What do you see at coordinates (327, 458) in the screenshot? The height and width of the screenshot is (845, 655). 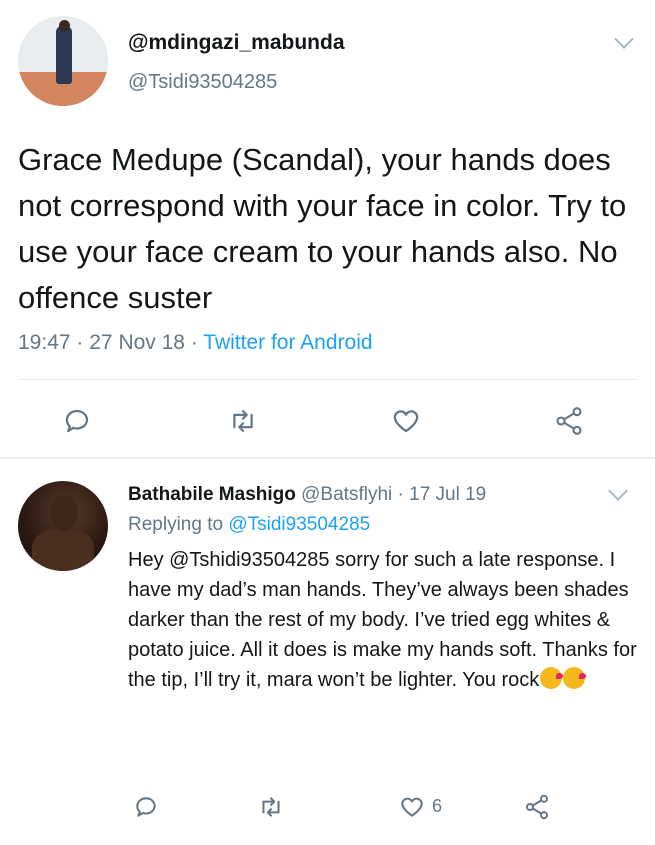 I see `section-divider` at bounding box center [327, 458].